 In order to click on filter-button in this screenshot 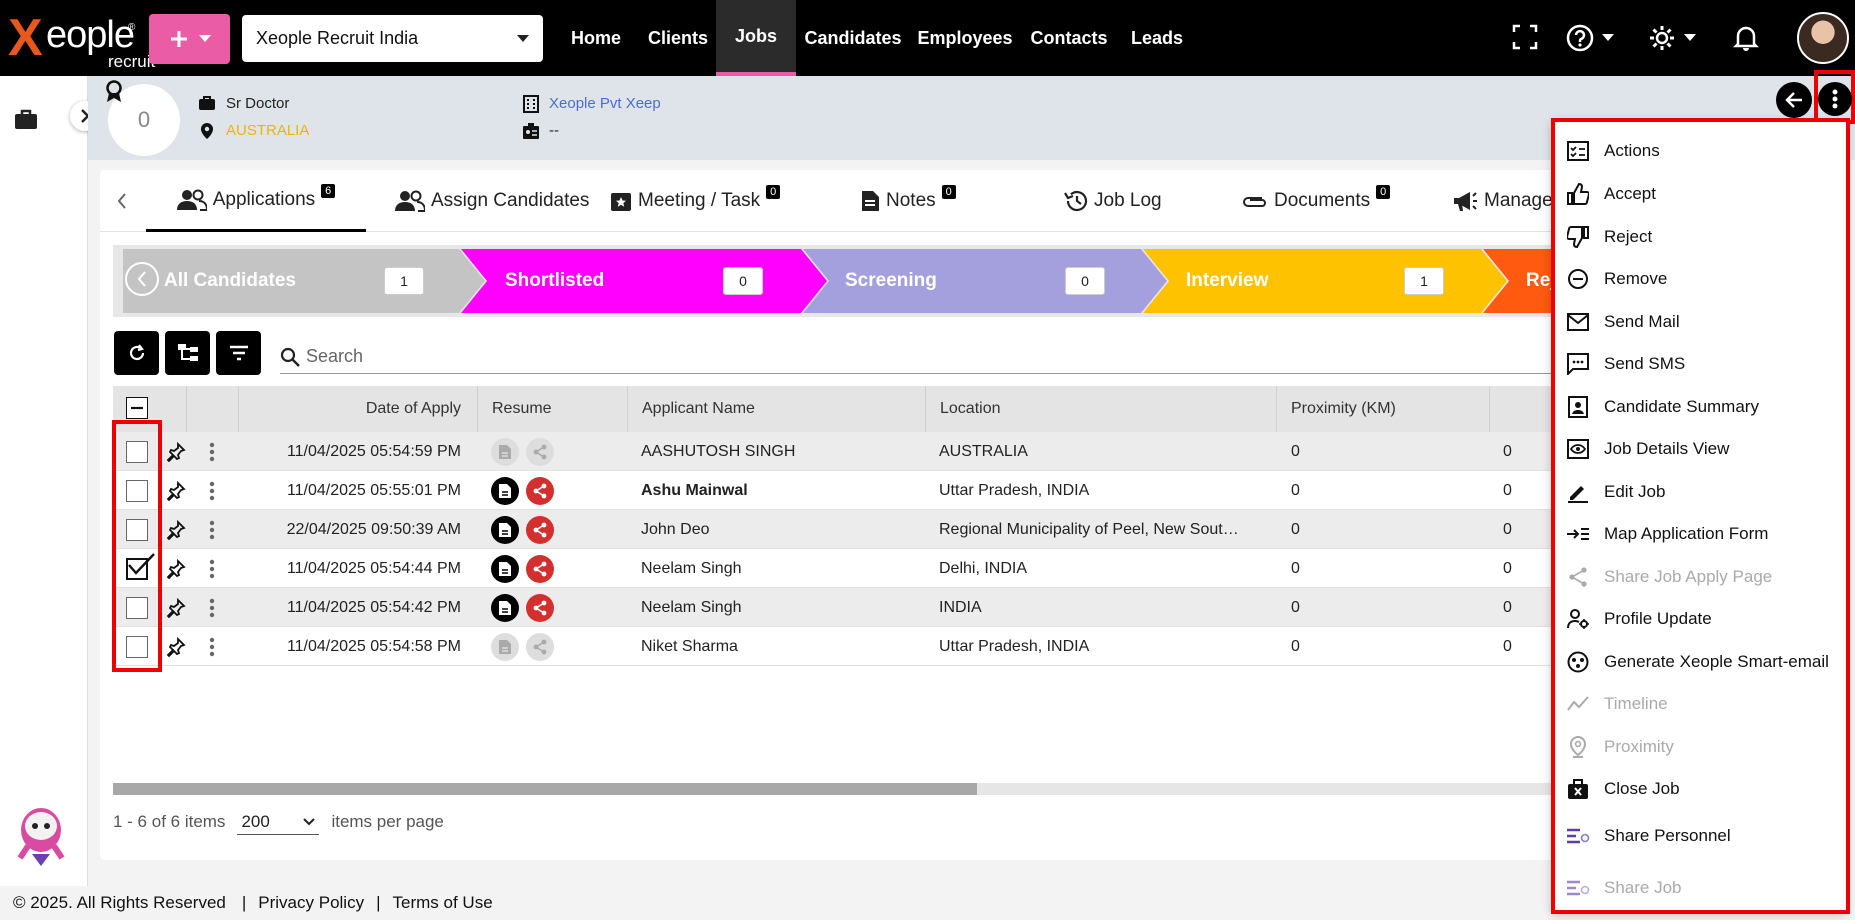, I will do `click(238, 353)`.